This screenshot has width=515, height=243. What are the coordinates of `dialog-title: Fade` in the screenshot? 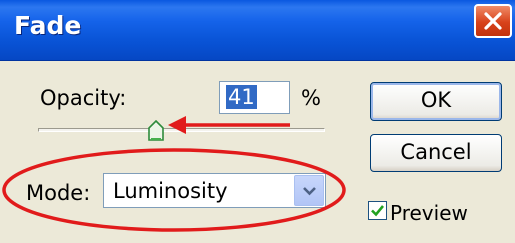 It's located at (48, 25).